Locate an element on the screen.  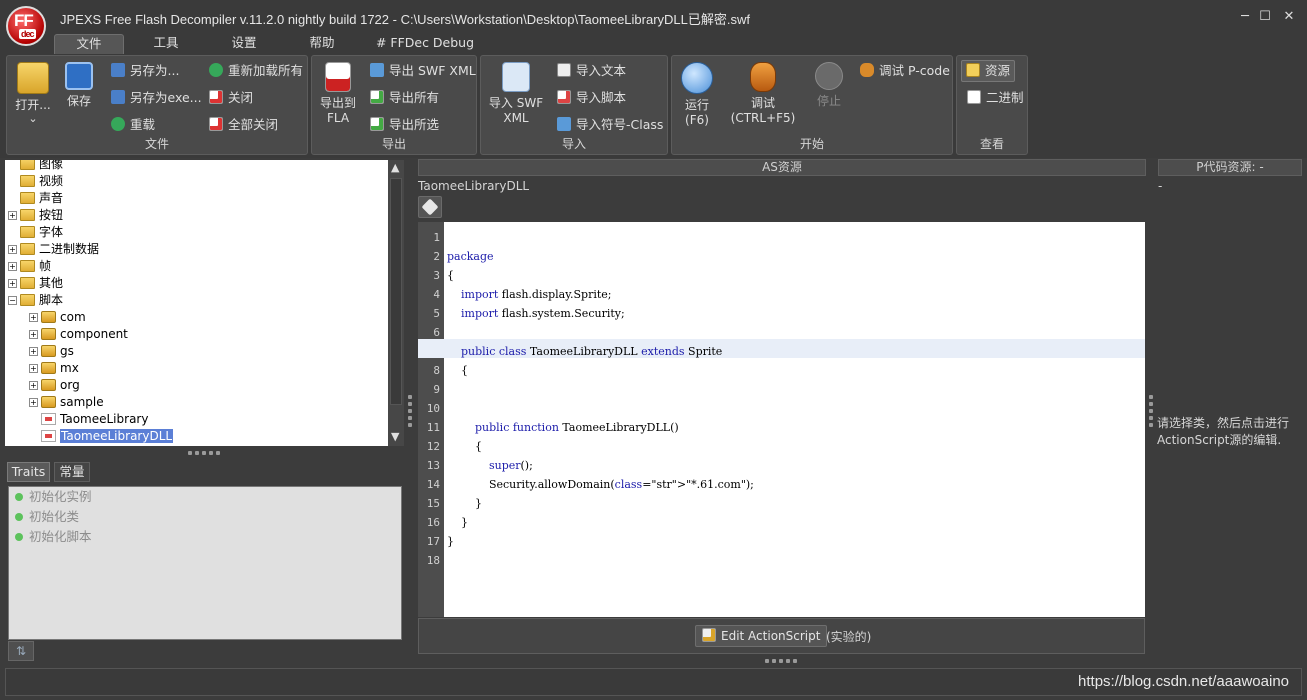
tree-item: TaomeeLibraryDLL is located at coordinates (107, 436).